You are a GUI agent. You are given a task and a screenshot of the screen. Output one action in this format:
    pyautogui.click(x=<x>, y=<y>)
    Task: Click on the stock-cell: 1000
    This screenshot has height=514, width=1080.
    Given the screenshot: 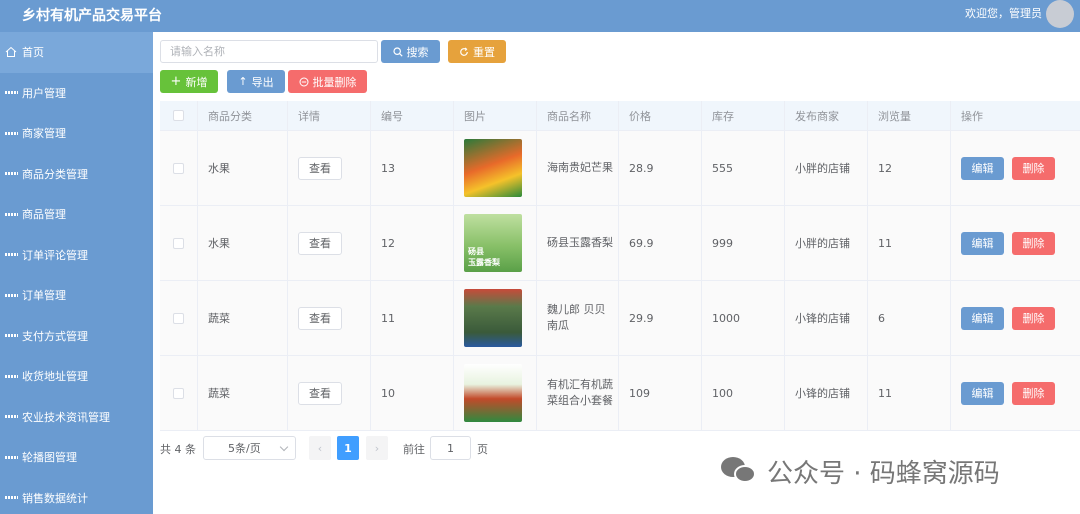 What is the action you would take?
    pyautogui.click(x=743, y=318)
    